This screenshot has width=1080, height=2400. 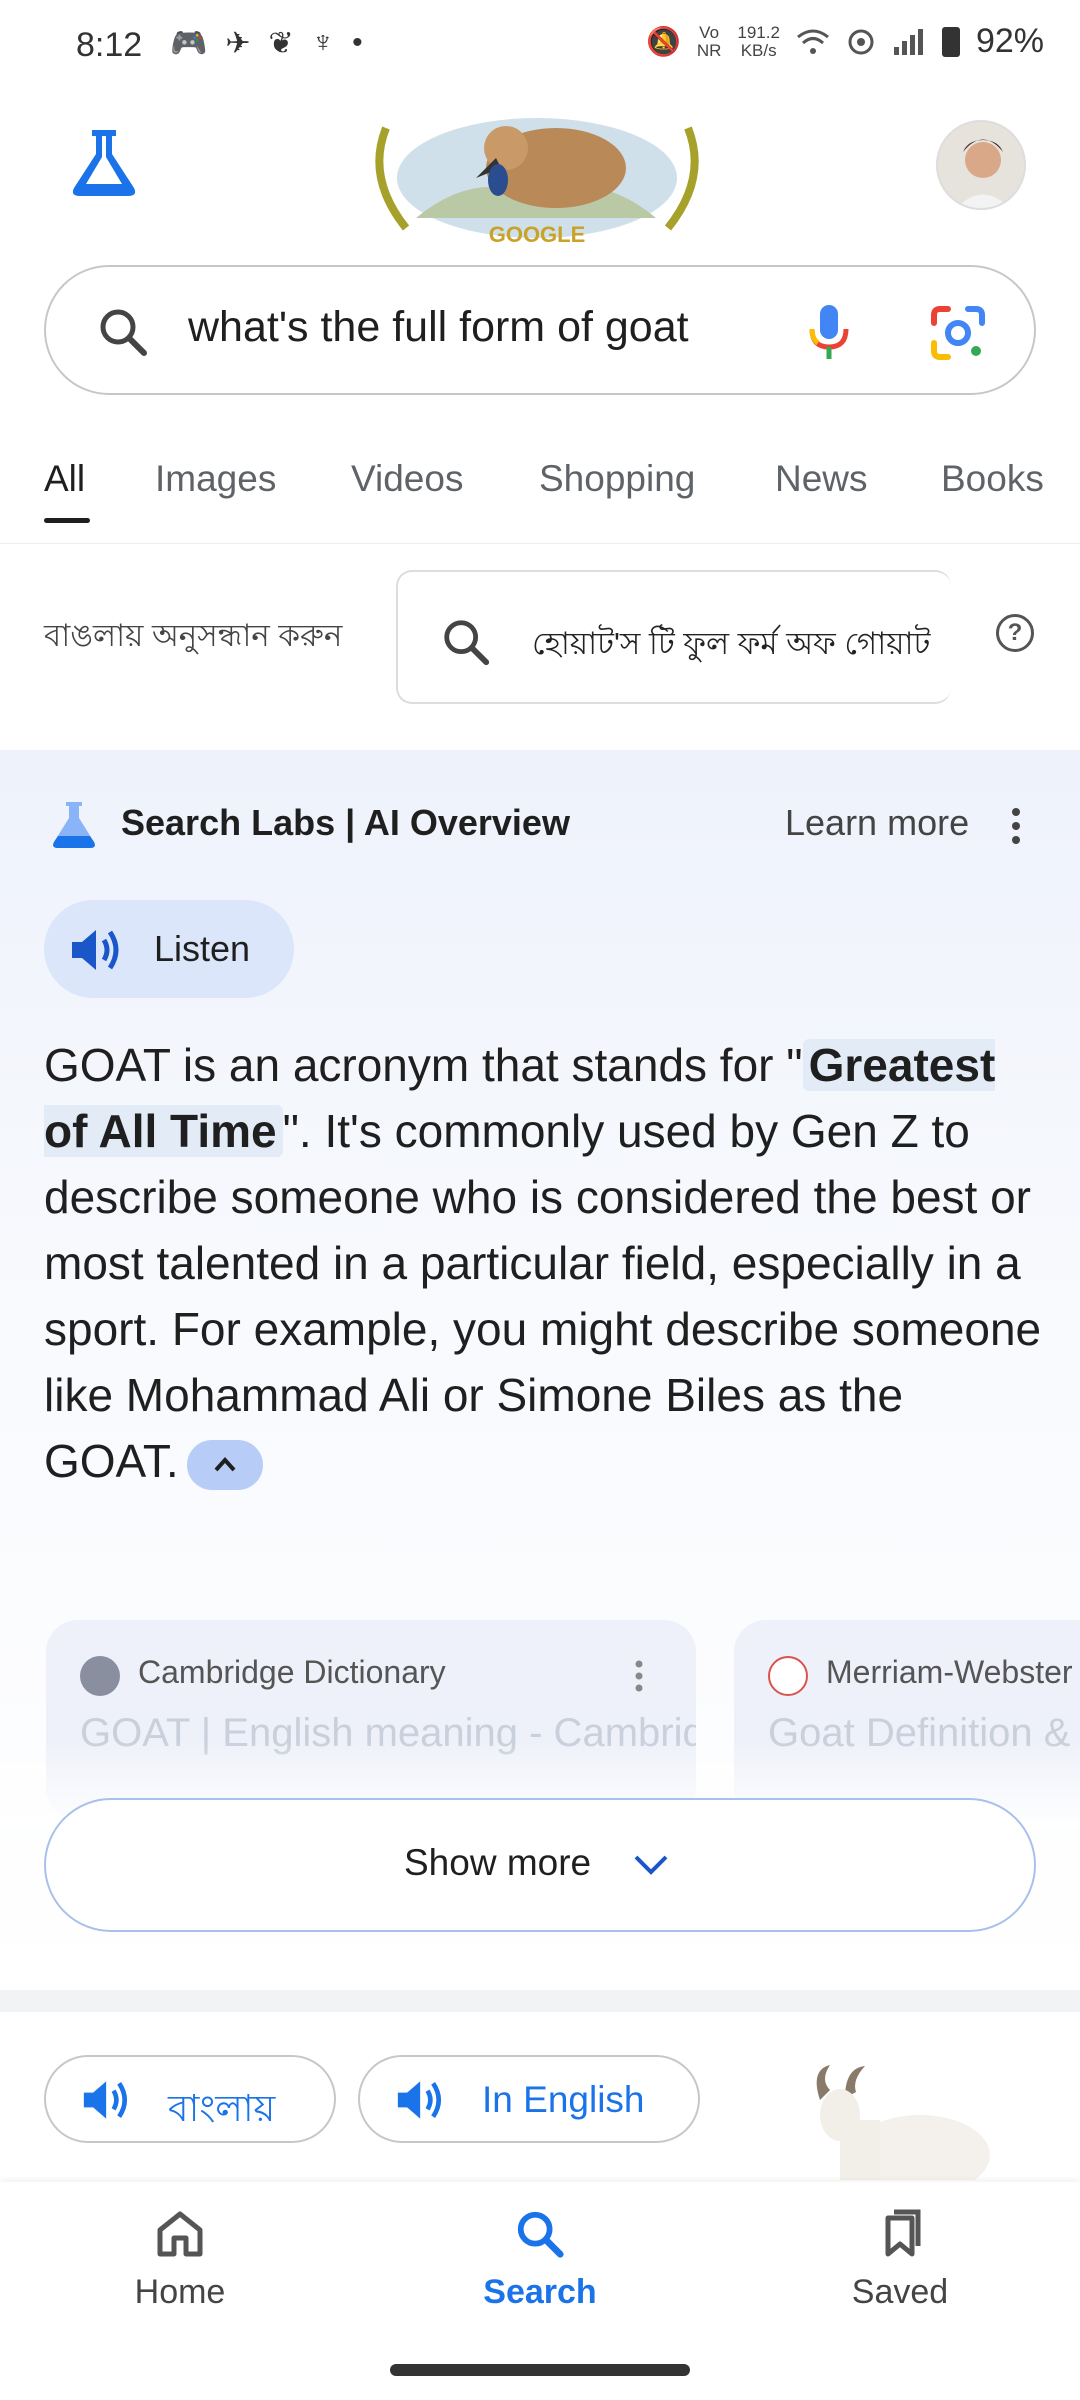 I want to click on account-avatar, so click(x=981, y=165).